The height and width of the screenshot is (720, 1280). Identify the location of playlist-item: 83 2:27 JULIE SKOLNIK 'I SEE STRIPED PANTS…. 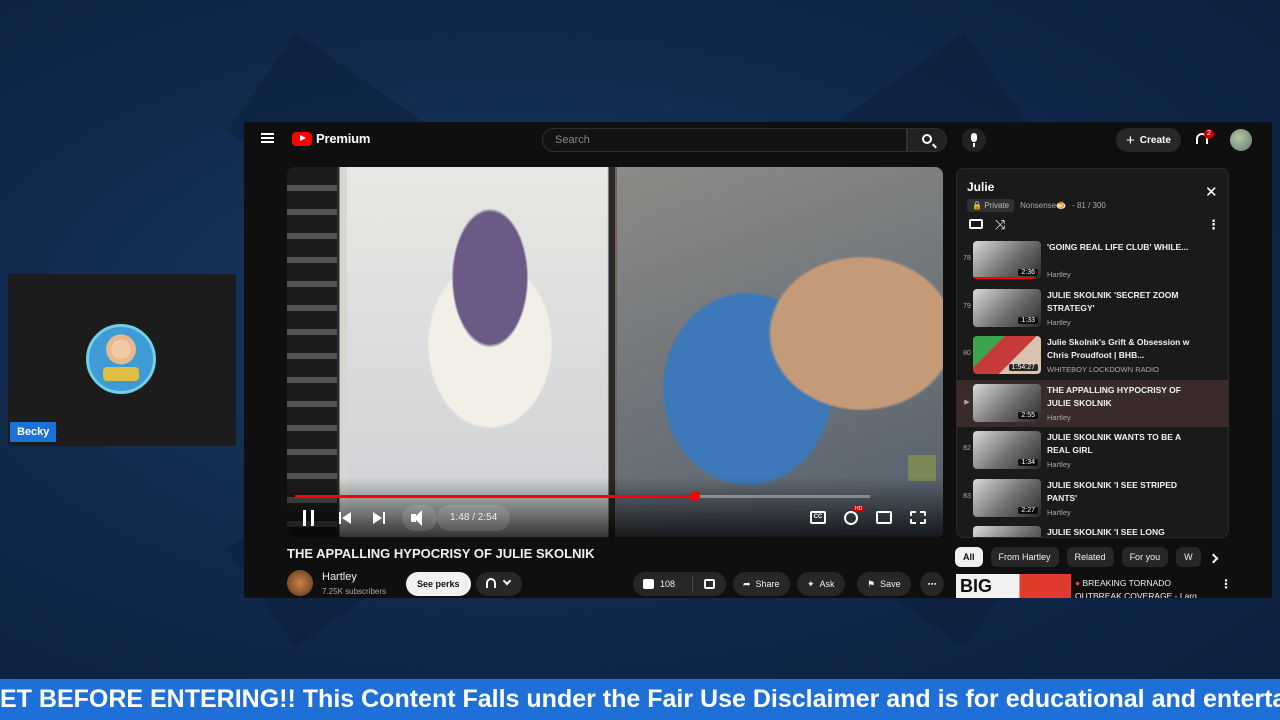
(1092, 499).